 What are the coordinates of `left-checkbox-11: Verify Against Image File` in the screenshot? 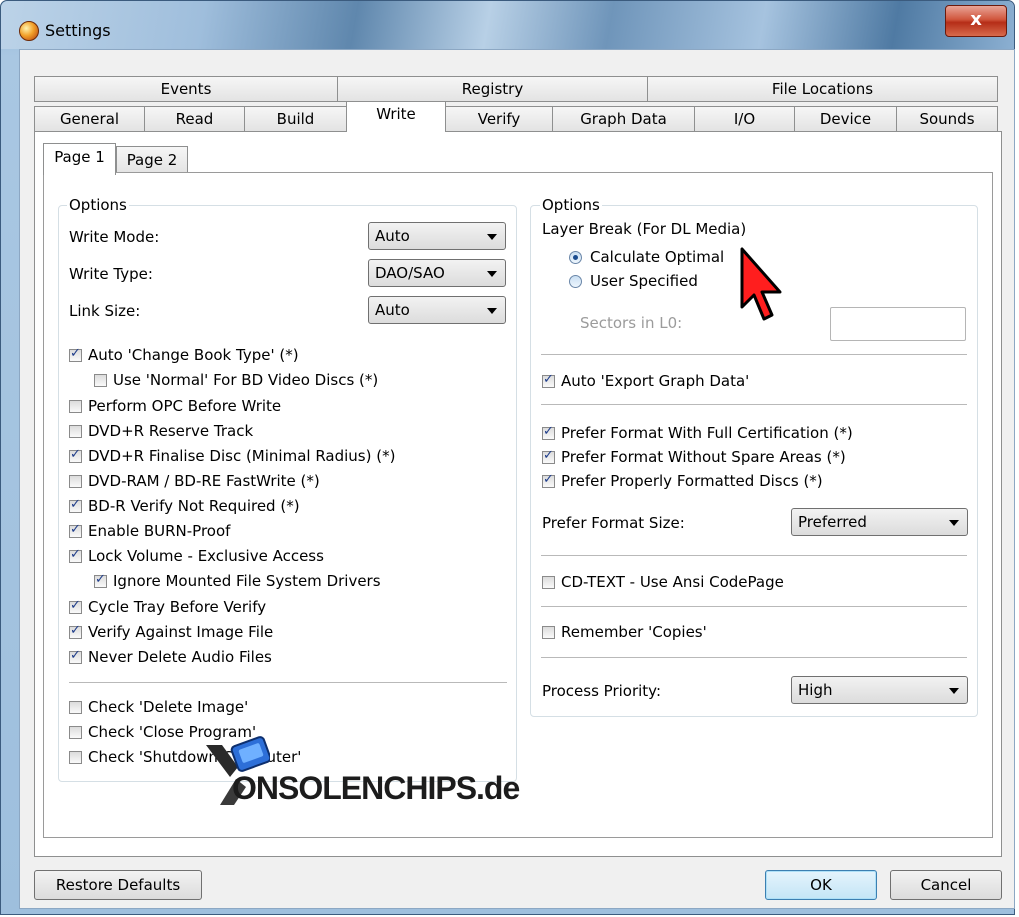 It's located at (171, 632).